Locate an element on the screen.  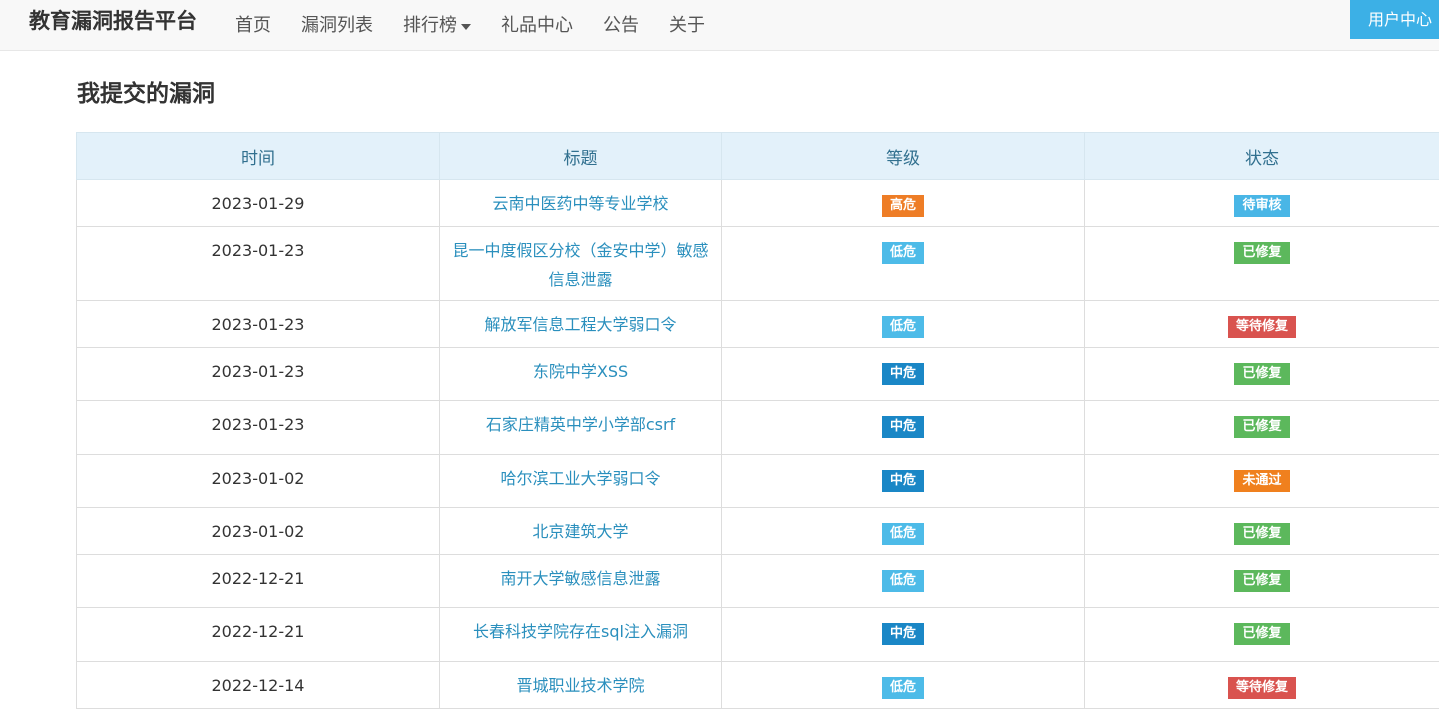
table-row: 2023-01-23 解放军信息工程大学弱口令 低危 等待修复 is located at coordinates (757, 324).